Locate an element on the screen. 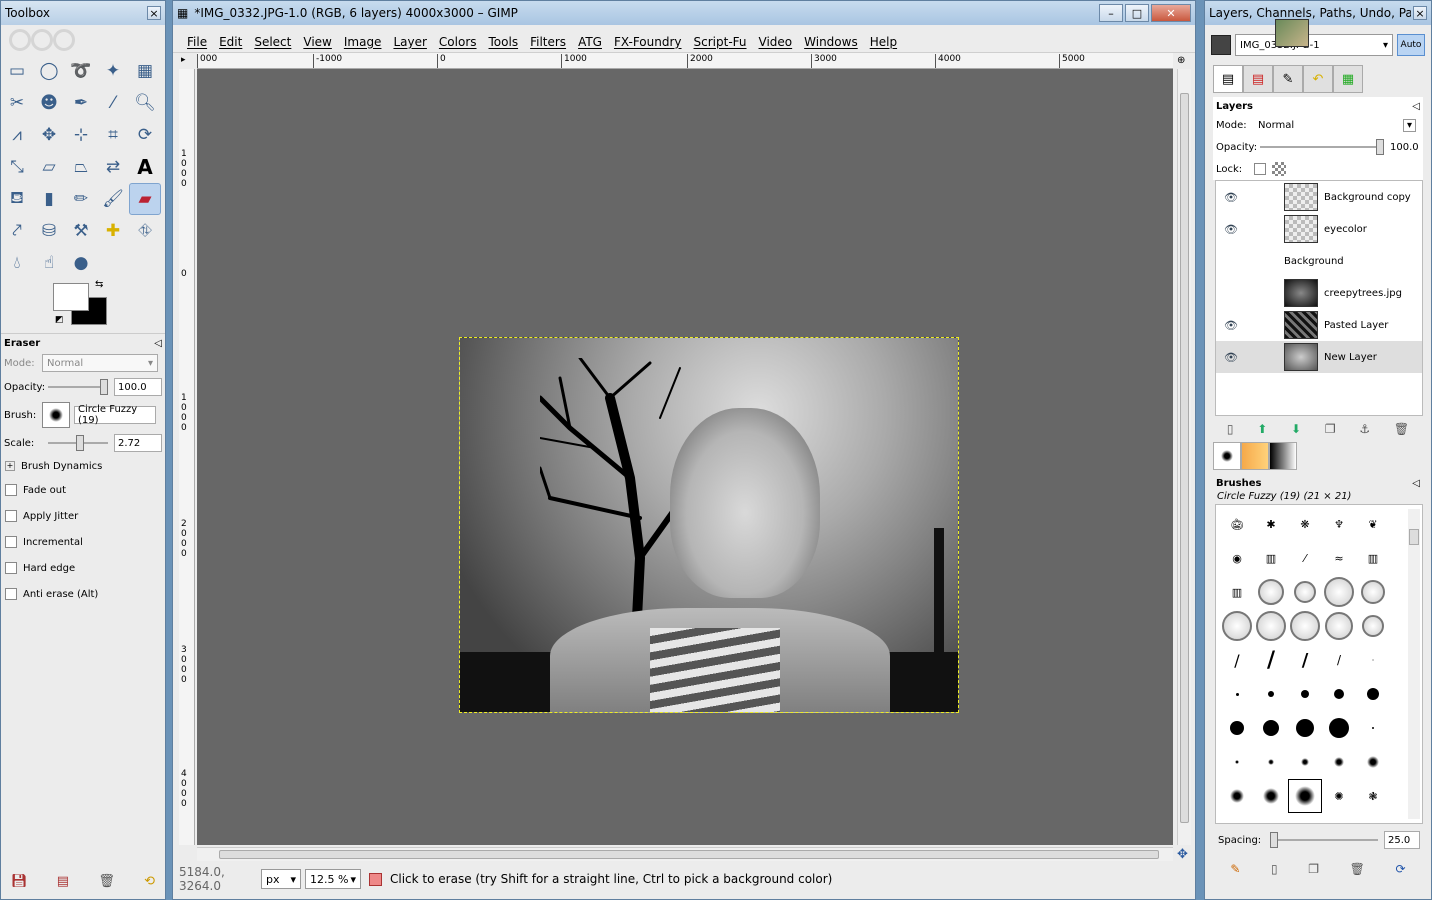 This screenshot has height=900, width=1432. brush-splat-icon: ❋ is located at coordinates (1305, 524).